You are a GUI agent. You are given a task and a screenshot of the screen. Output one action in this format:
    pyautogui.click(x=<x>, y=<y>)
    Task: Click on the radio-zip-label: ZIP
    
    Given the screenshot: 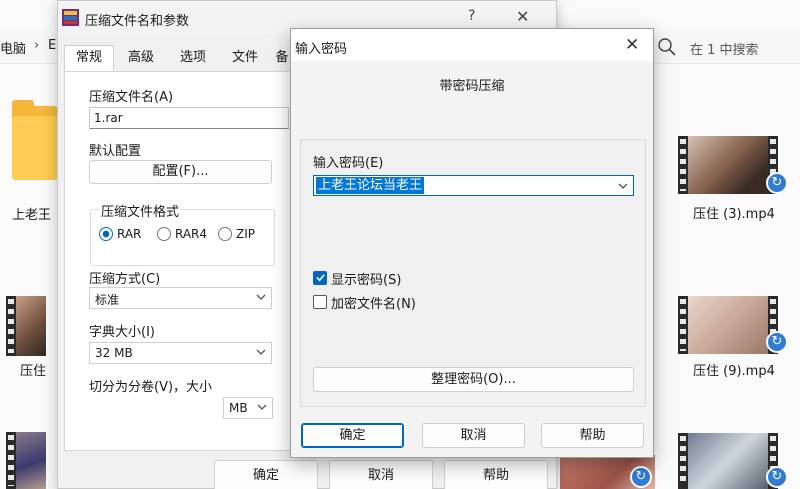 What is the action you would take?
    pyautogui.click(x=245, y=234)
    